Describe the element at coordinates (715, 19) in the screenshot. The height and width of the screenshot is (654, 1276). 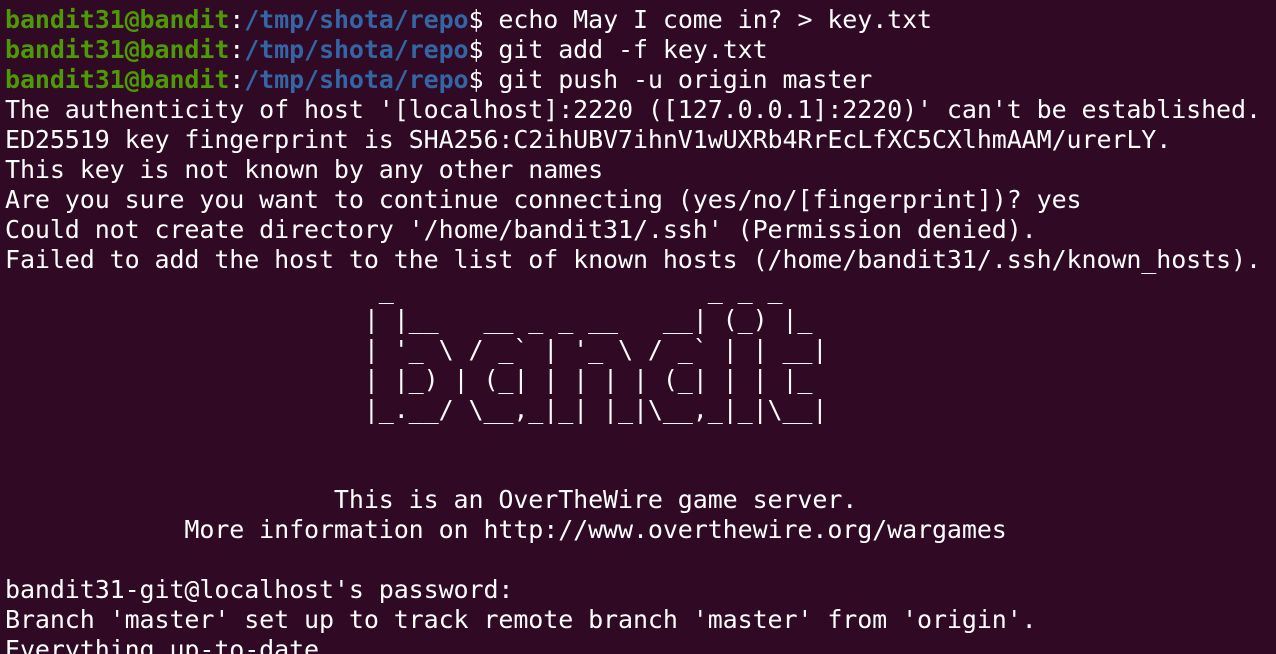
I see `command-text: echo May I come in? > key.txt` at that location.